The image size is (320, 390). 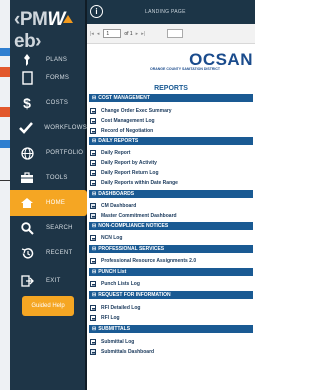 What do you see at coordinates (171, 141) in the screenshot?
I see `section-header: ⊟ DAILY REPORTS` at bounding box center [171, 141].